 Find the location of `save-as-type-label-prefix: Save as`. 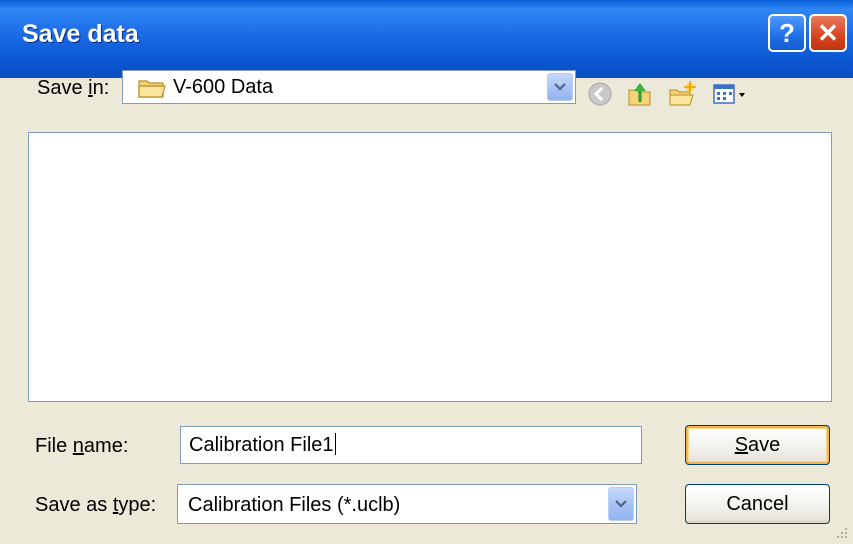

save-as-type-label-prefix: Save as is located at coordinates (74, 505).